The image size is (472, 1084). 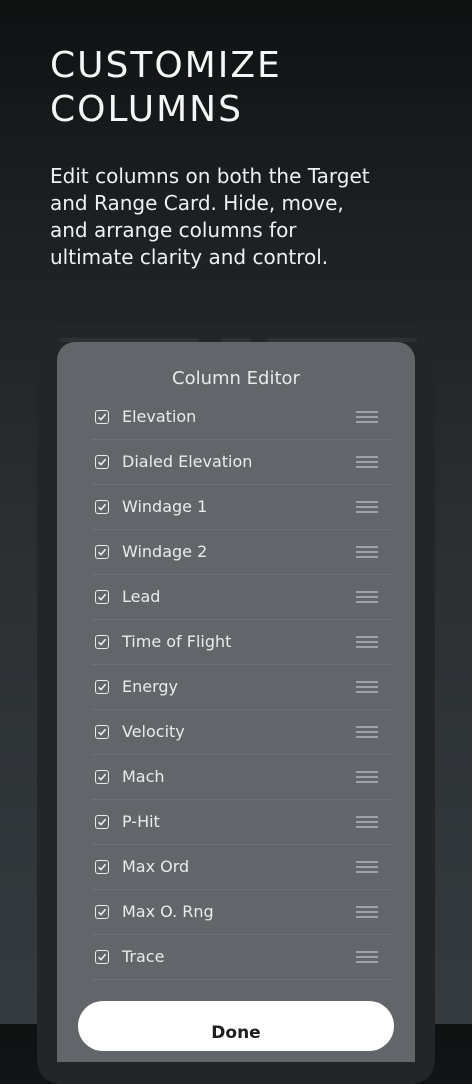 What do you see at coordinates (165, 551) in the screenshot?
I see `column-label: Windage 2` at bounding box center [165, 551].